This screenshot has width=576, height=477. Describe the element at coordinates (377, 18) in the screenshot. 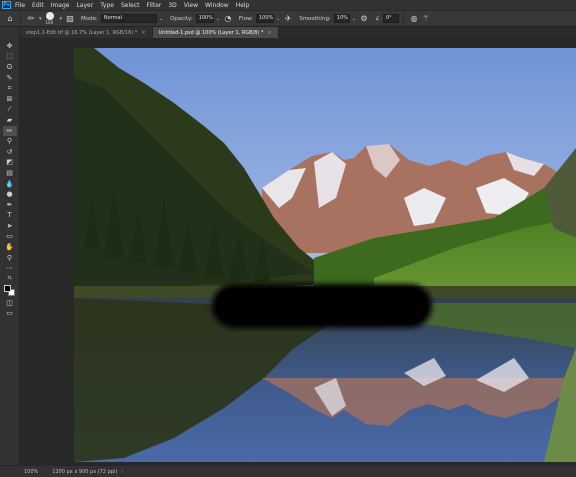

I see `angle-icon: ∠` at that location.